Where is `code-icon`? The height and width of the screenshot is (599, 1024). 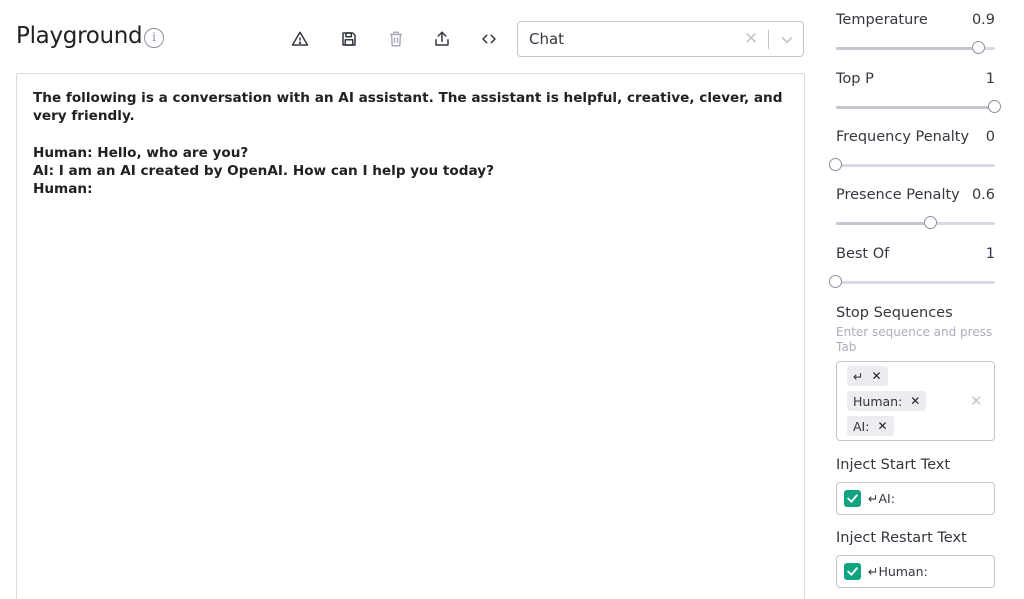
code-icon is located at coordinates (489, 39).